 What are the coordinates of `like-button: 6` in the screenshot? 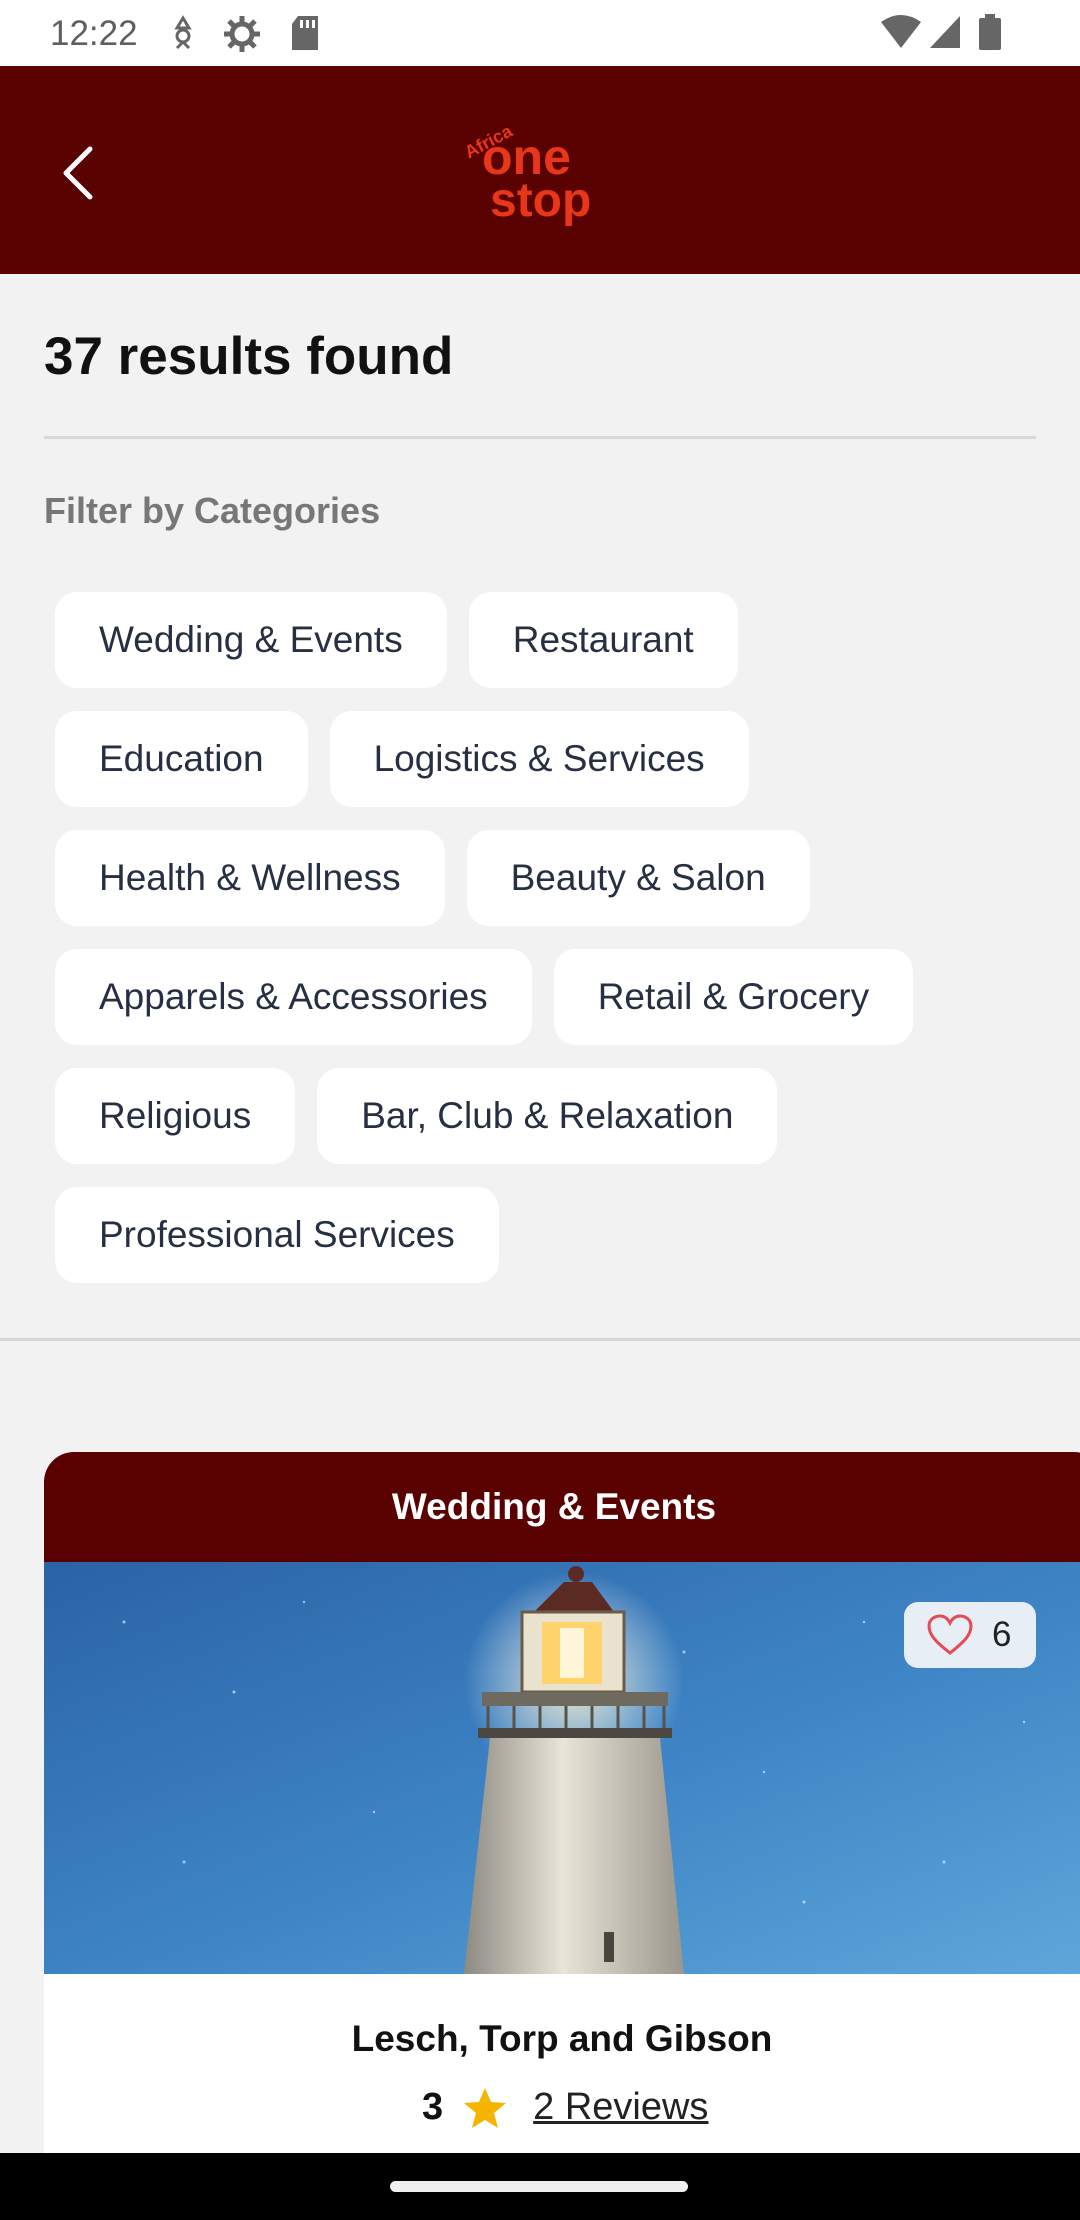 It's located at (970, 1635).